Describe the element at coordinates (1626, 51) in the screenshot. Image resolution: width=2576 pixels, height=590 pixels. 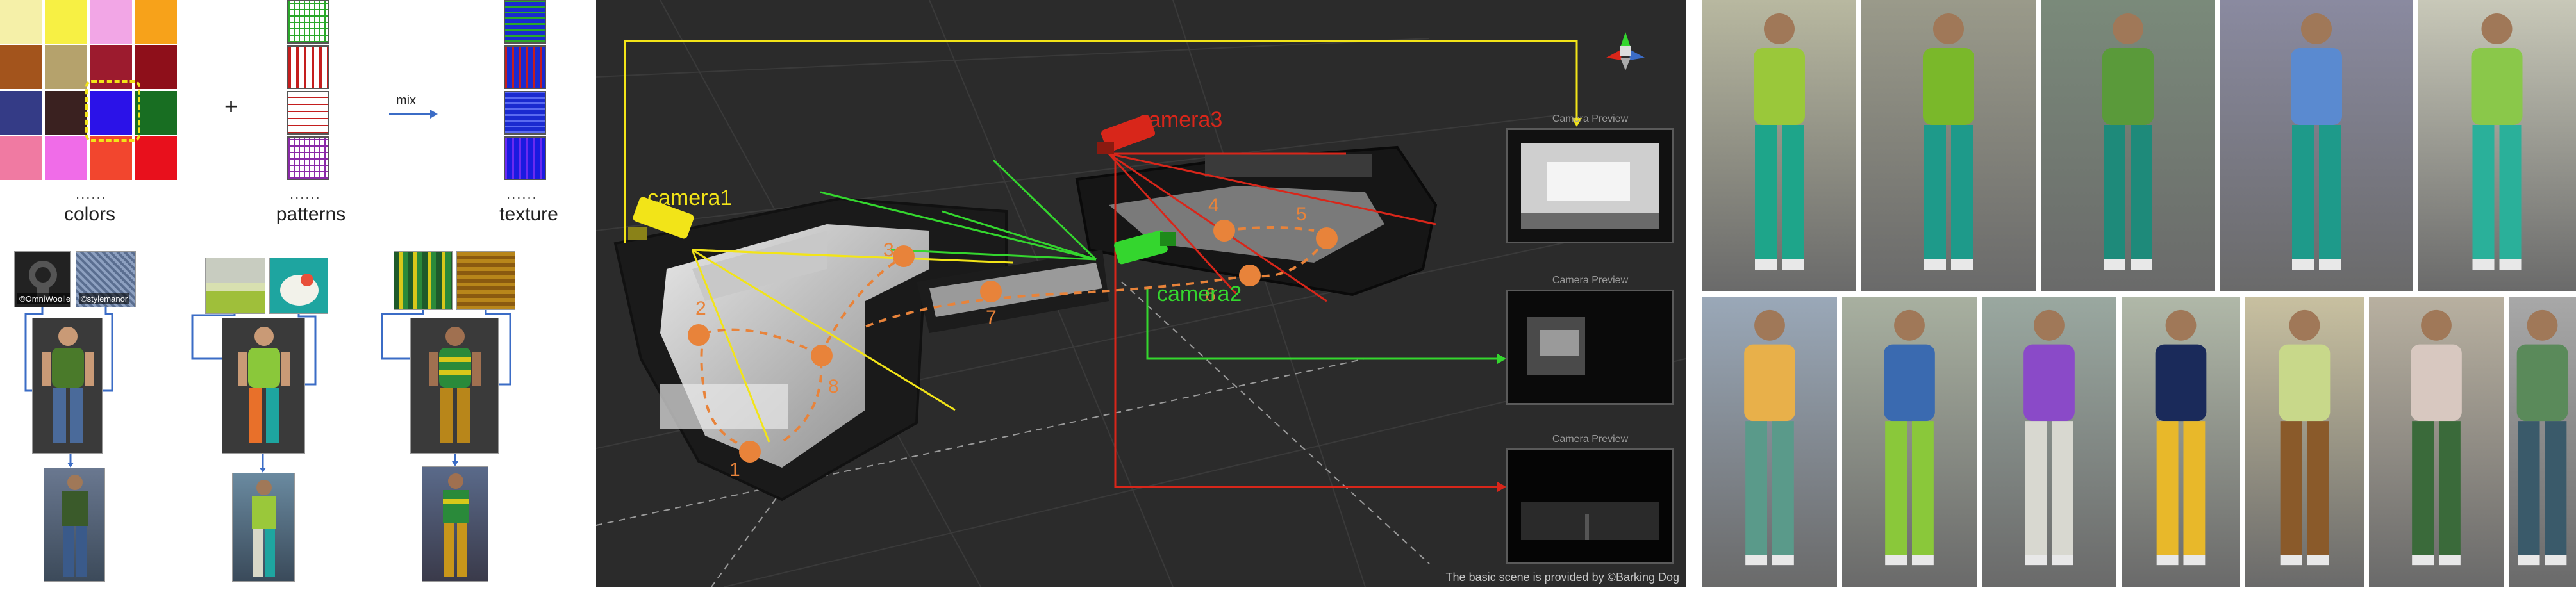
I see `axis-gizmo-icon` at that location.